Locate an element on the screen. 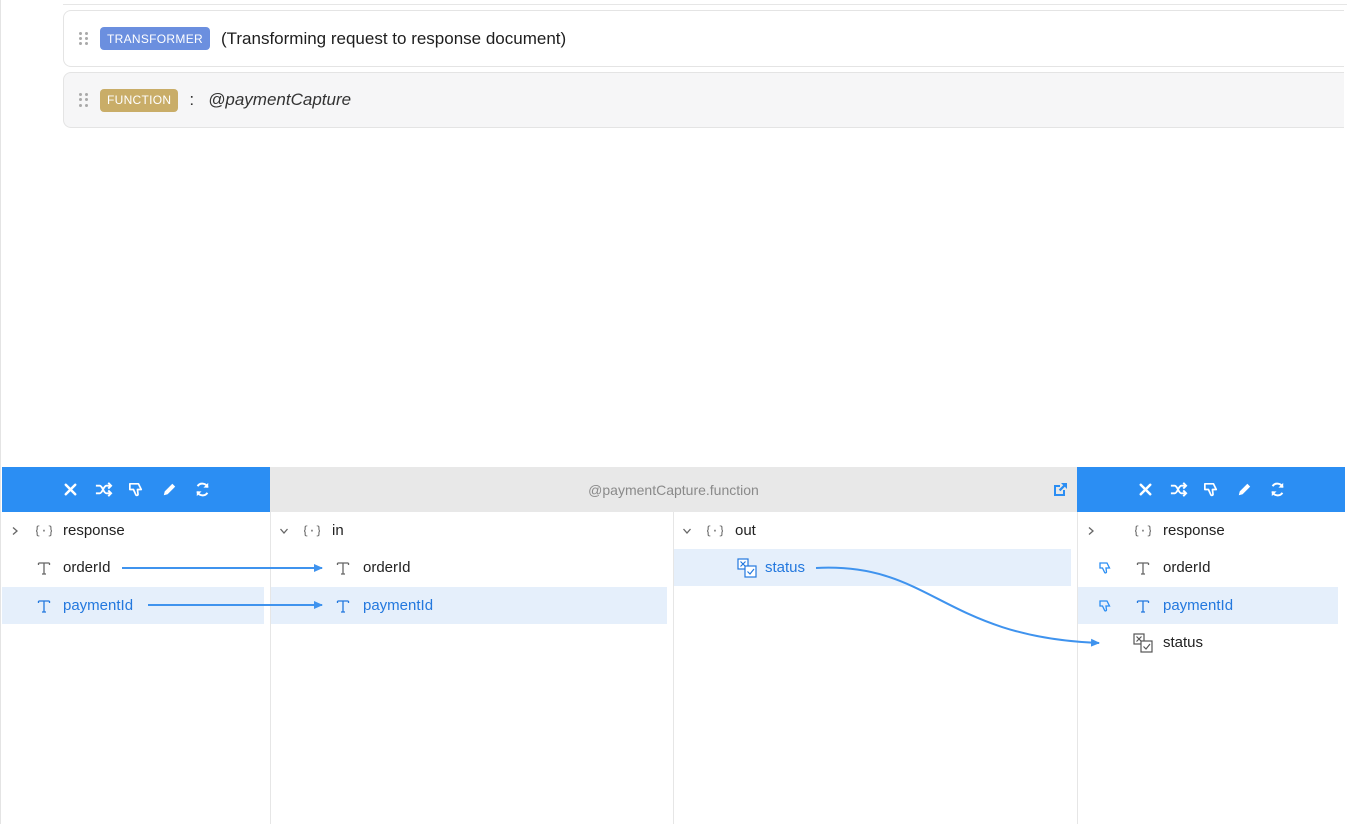 Image resolution: width=1347 pixels, height=824 pixels. target-row-response: {·} response is located at coordinates (1208, 530).